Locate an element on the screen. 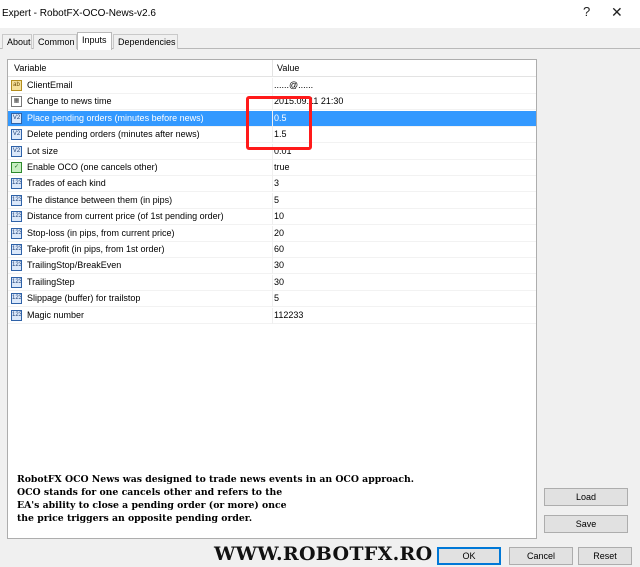  table-row: 123 Trades of each kind 3 is located at coordinates (272, 184).